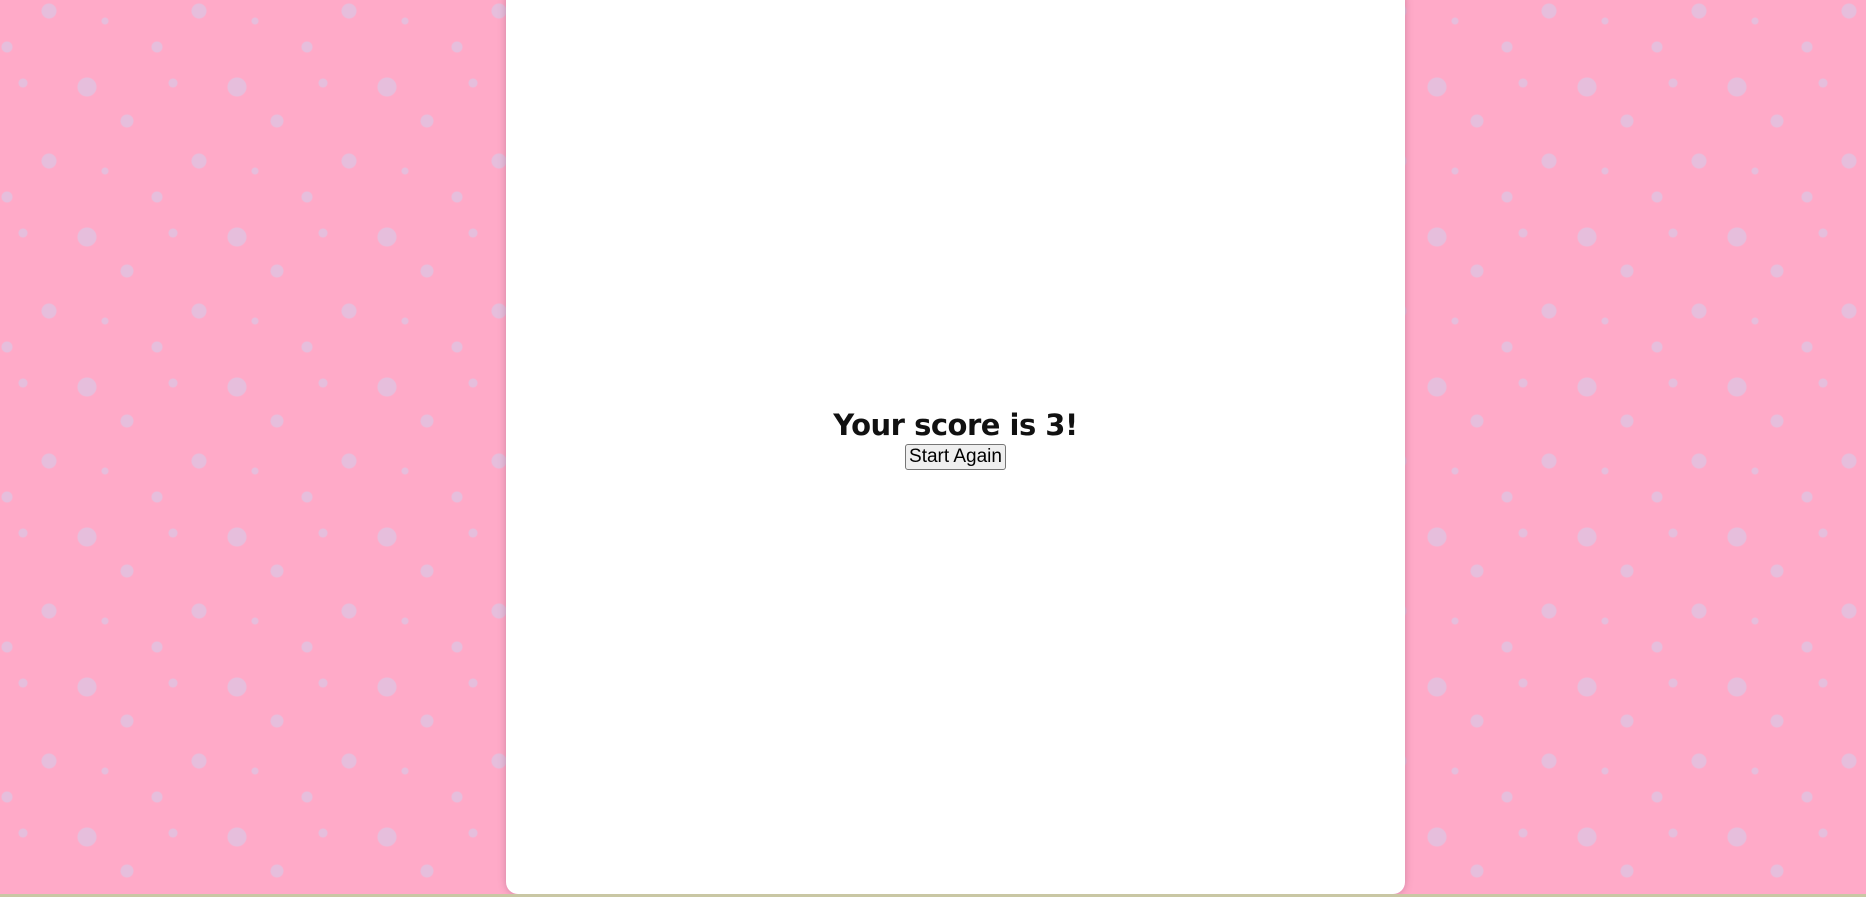  What do you see at coordinates (955, 457) in the screenshot?
I see `start-again-button: Start Again` at bounding box center [955, 457].